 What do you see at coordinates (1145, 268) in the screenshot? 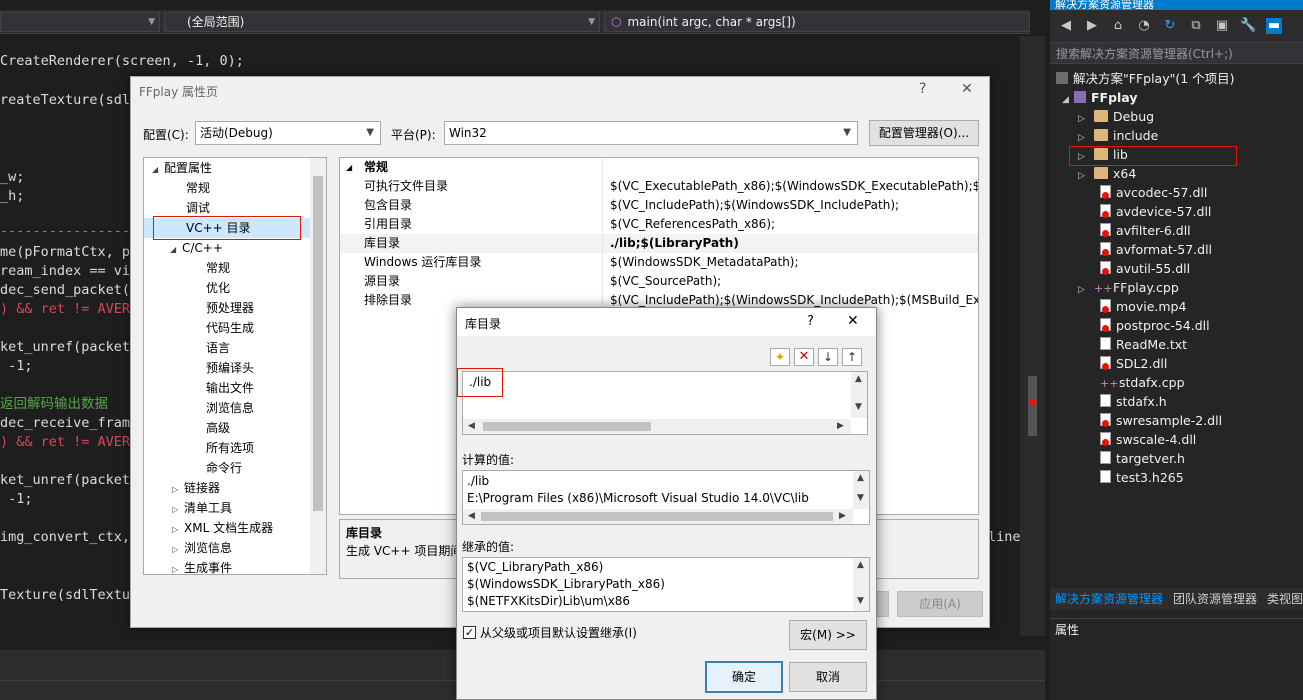
I see `tree-item-file: avutil-55.dll` at bounding box center [1145, 268].